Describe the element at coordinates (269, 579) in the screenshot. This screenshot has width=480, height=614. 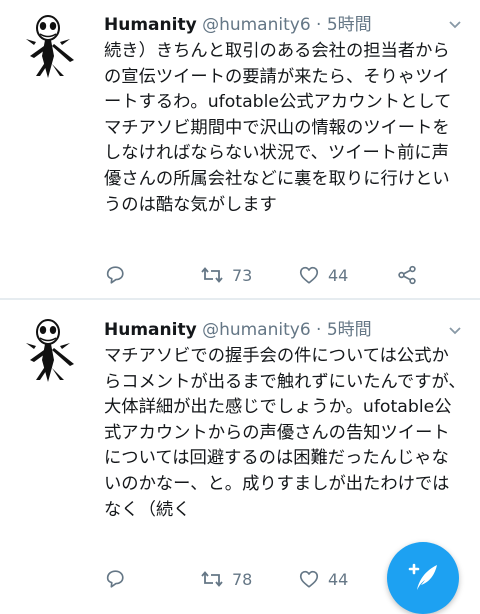
I see `tweet-actions: 78 44` at that location.